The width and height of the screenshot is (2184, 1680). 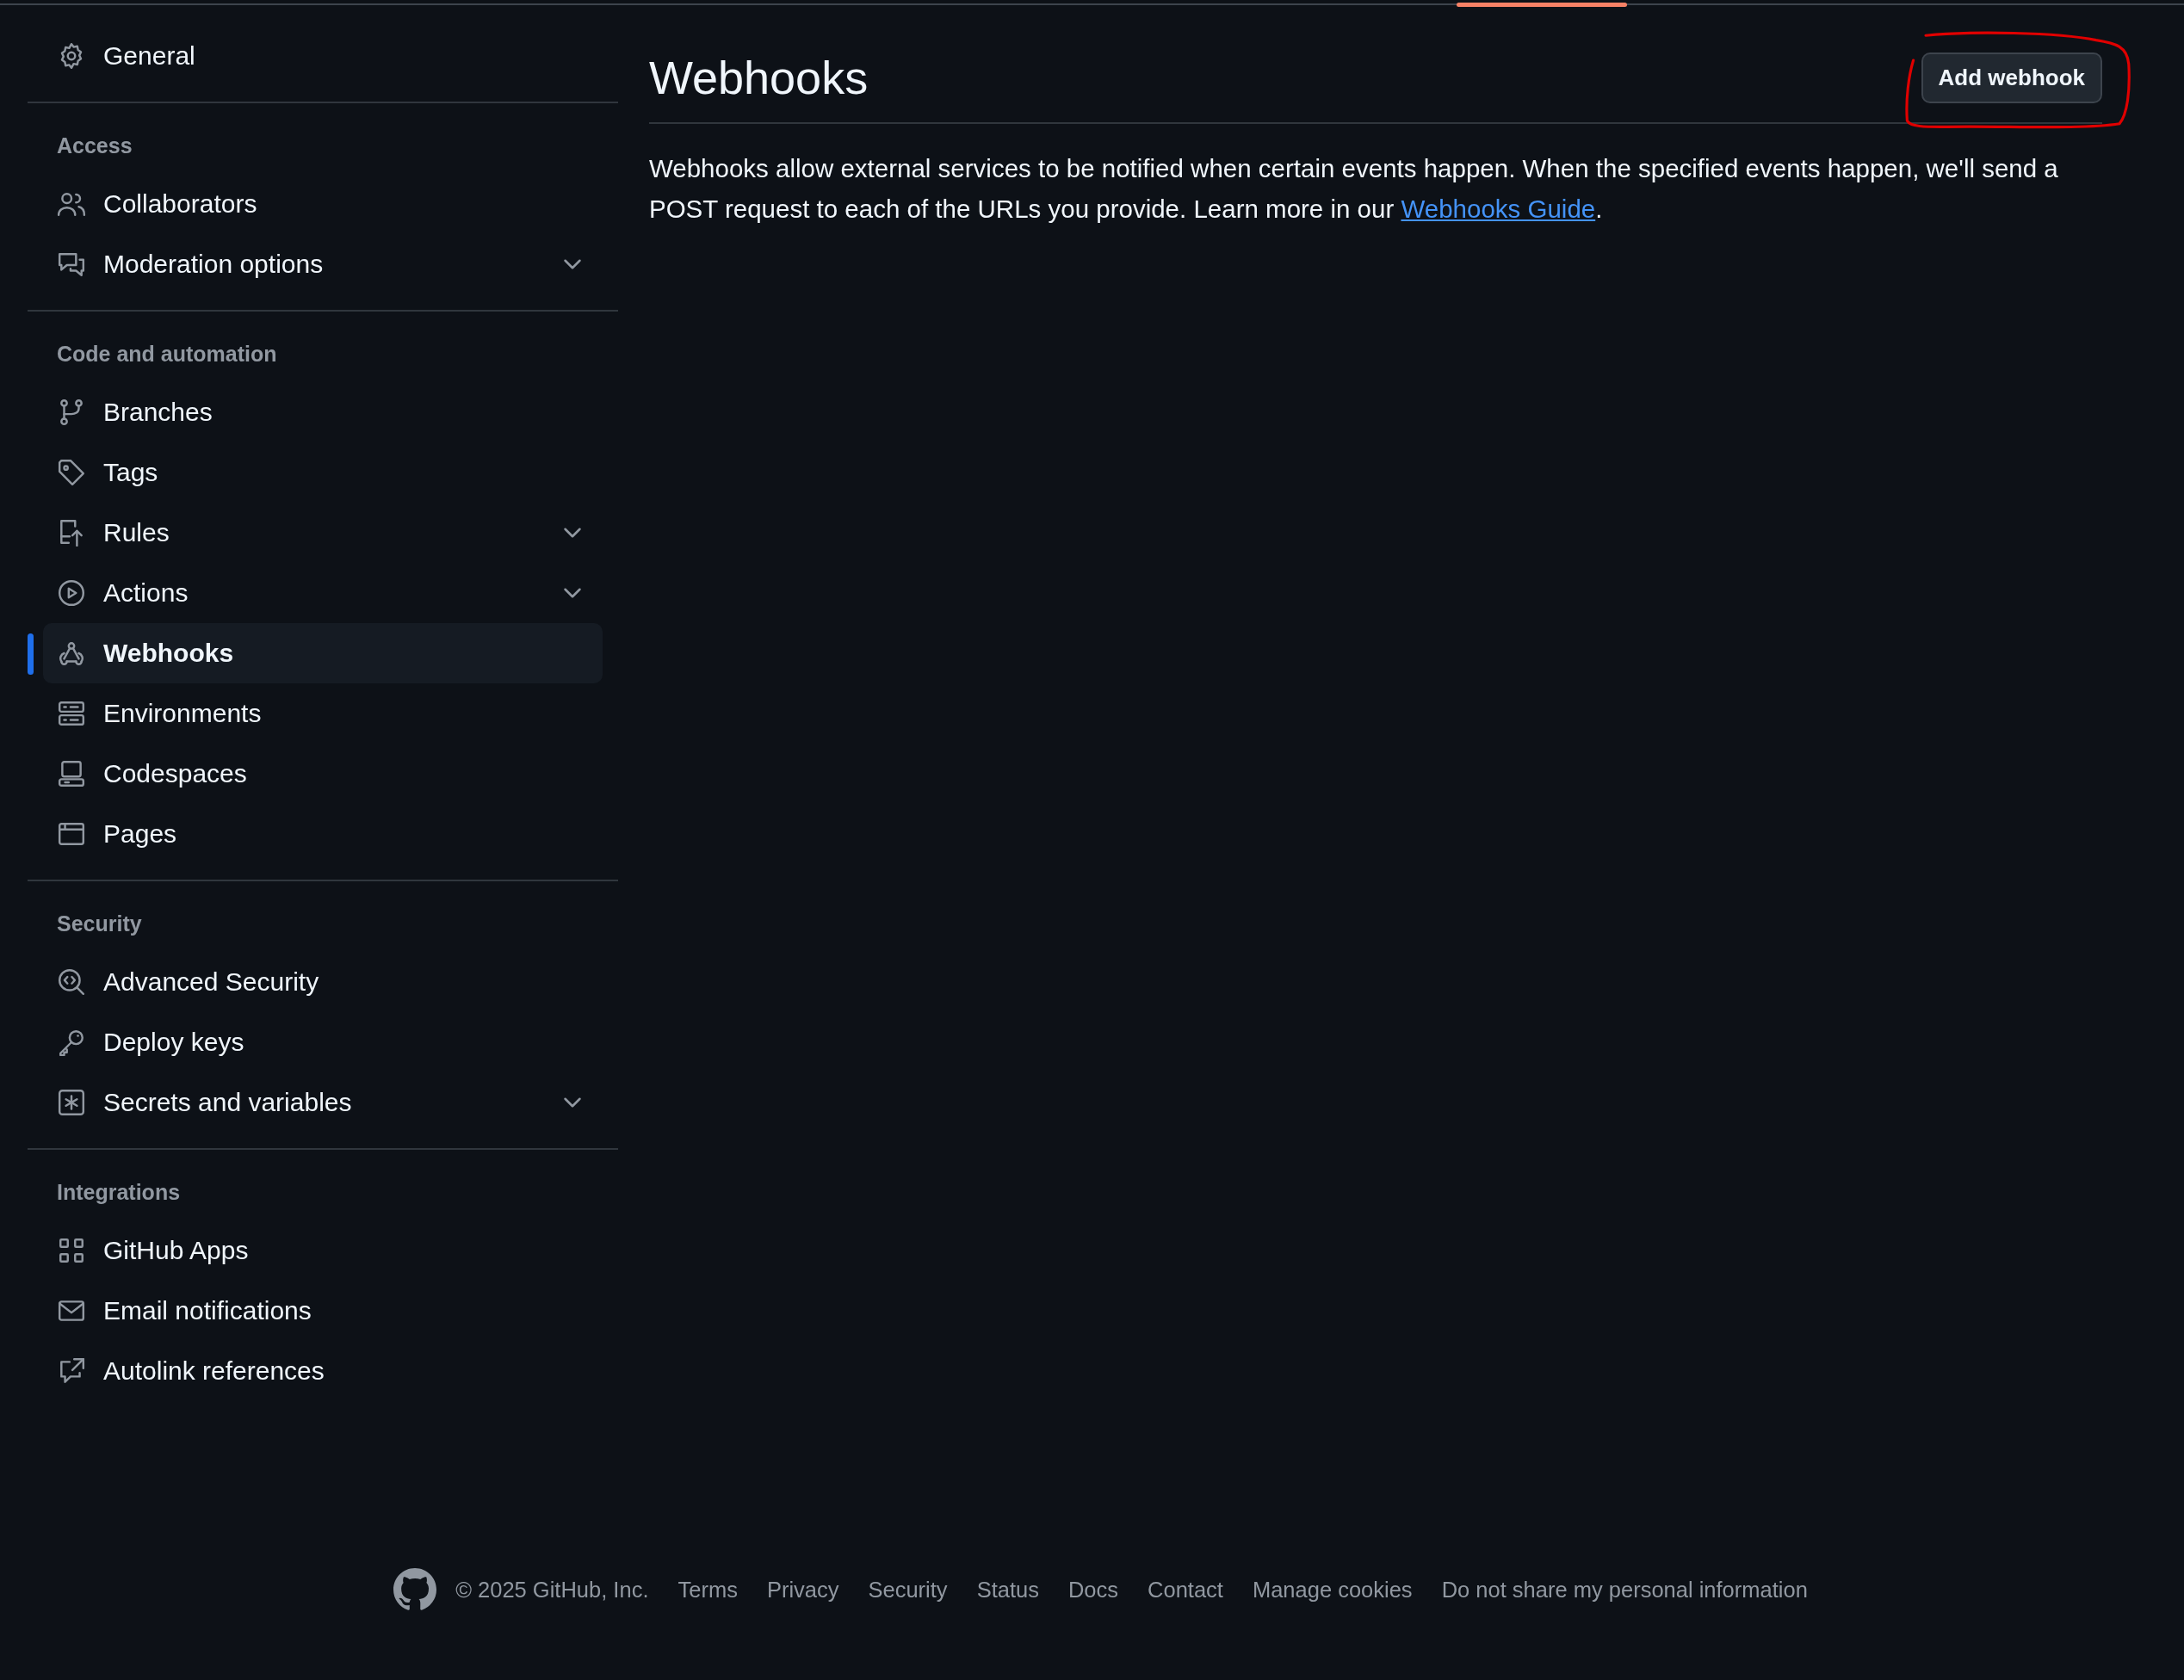 What do you see at coordinates (759, 78) in the screenshot?
I see `page-title: Webhooks` at bounding box center [759, 78].